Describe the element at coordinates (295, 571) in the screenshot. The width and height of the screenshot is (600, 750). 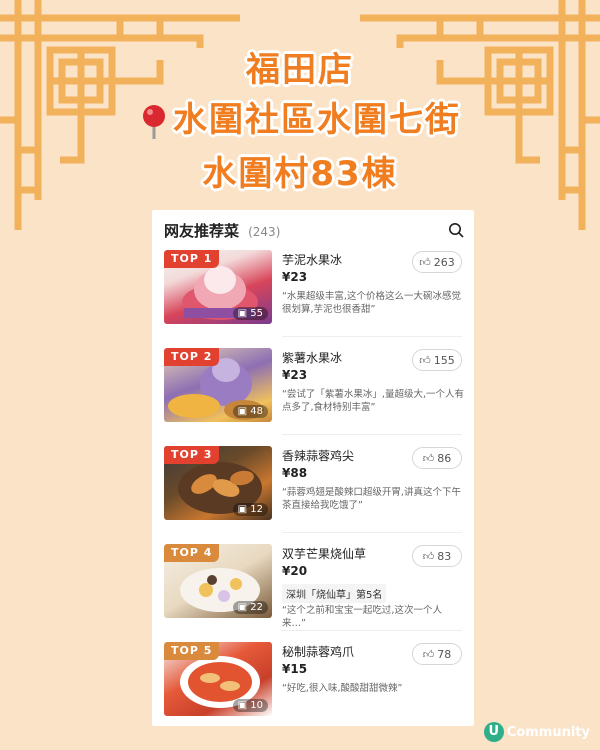
I see `dish-price: ¥20` at that location.